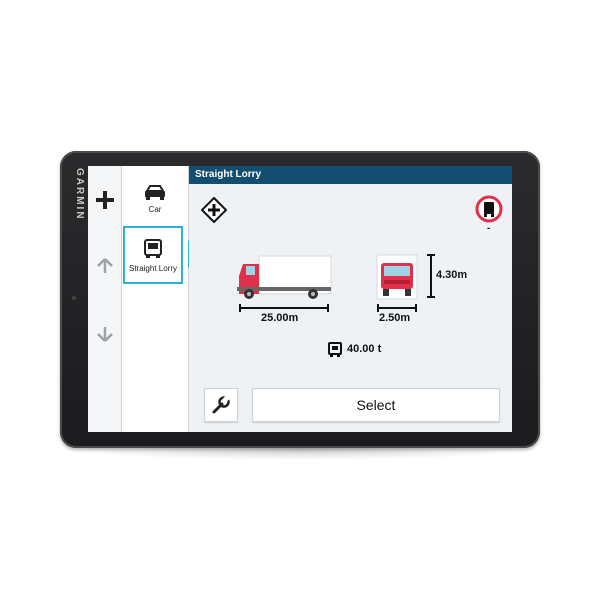 Image resolution: width=600 pixels, height=600 pixels. I want to click on scroll-up-button, so click(104, 266).